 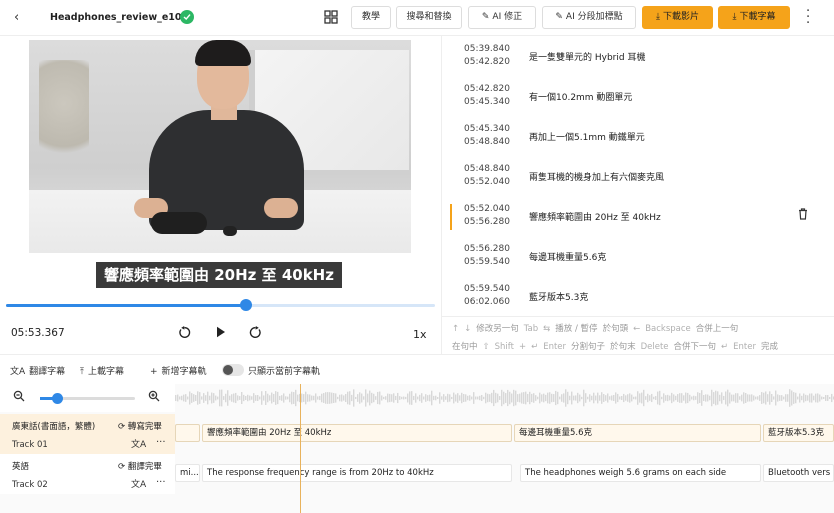 I want to click on tutorial-button: 教學, so click(x=371, y=17).